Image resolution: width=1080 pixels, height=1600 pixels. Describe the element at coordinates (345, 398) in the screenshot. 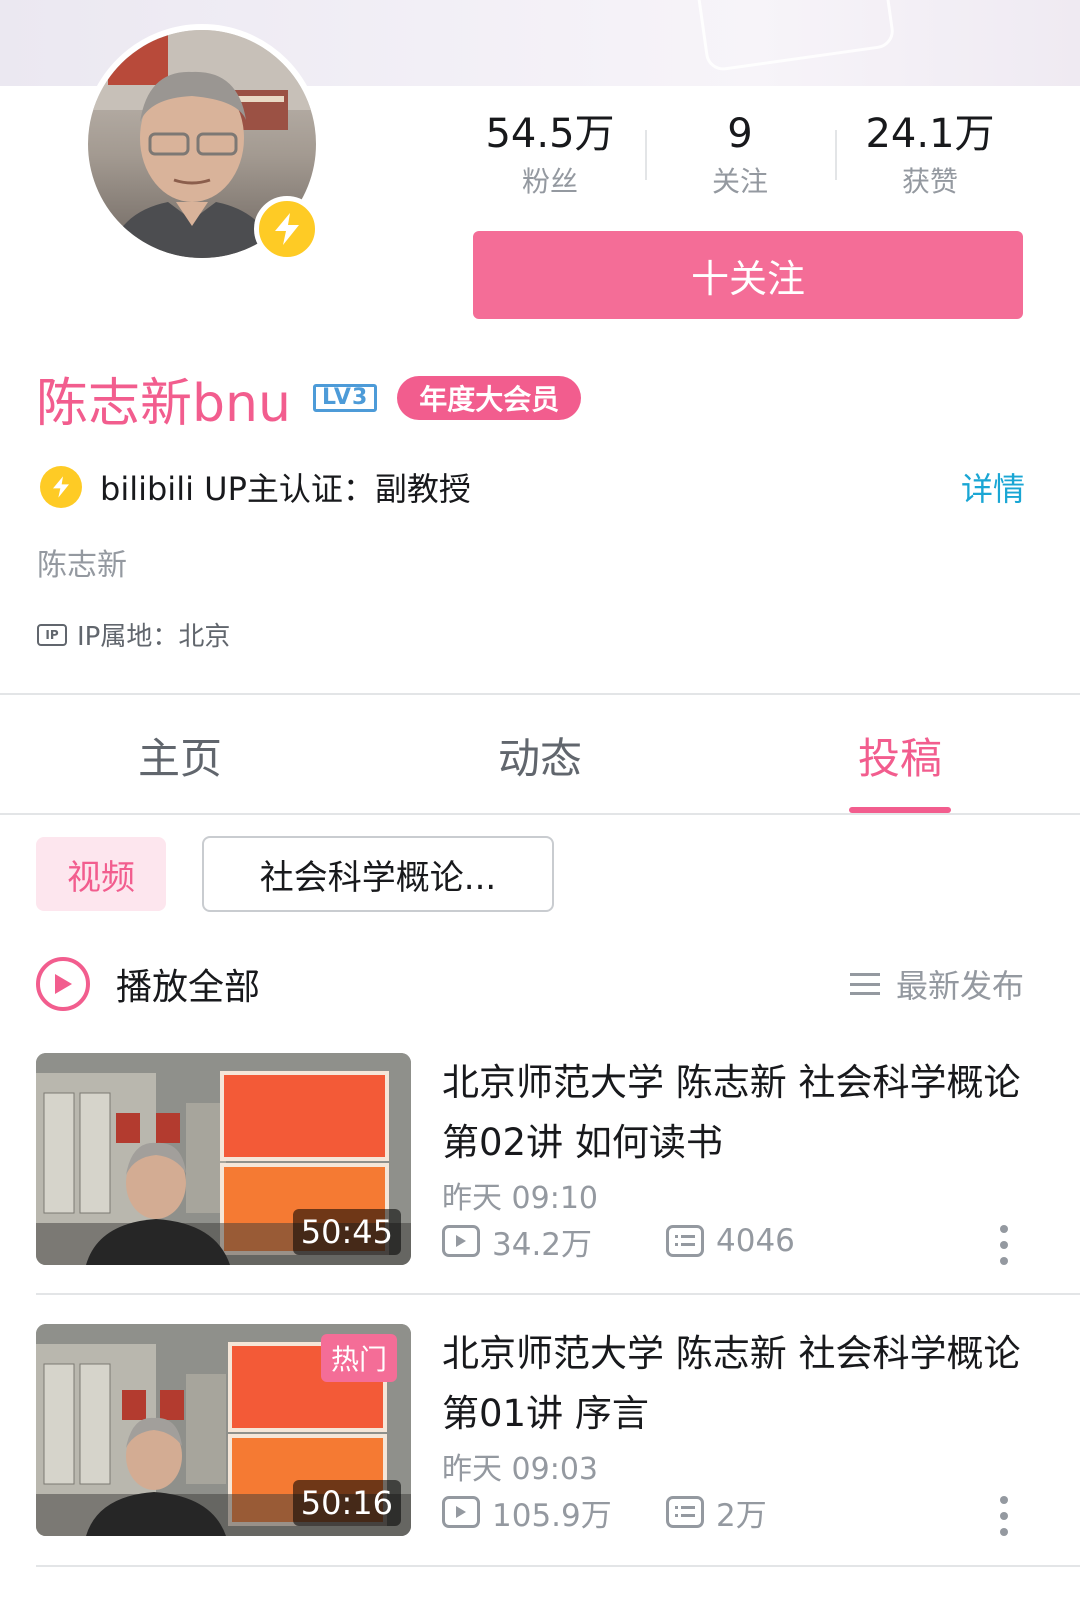

I see `level-badge: LV3` at that location.